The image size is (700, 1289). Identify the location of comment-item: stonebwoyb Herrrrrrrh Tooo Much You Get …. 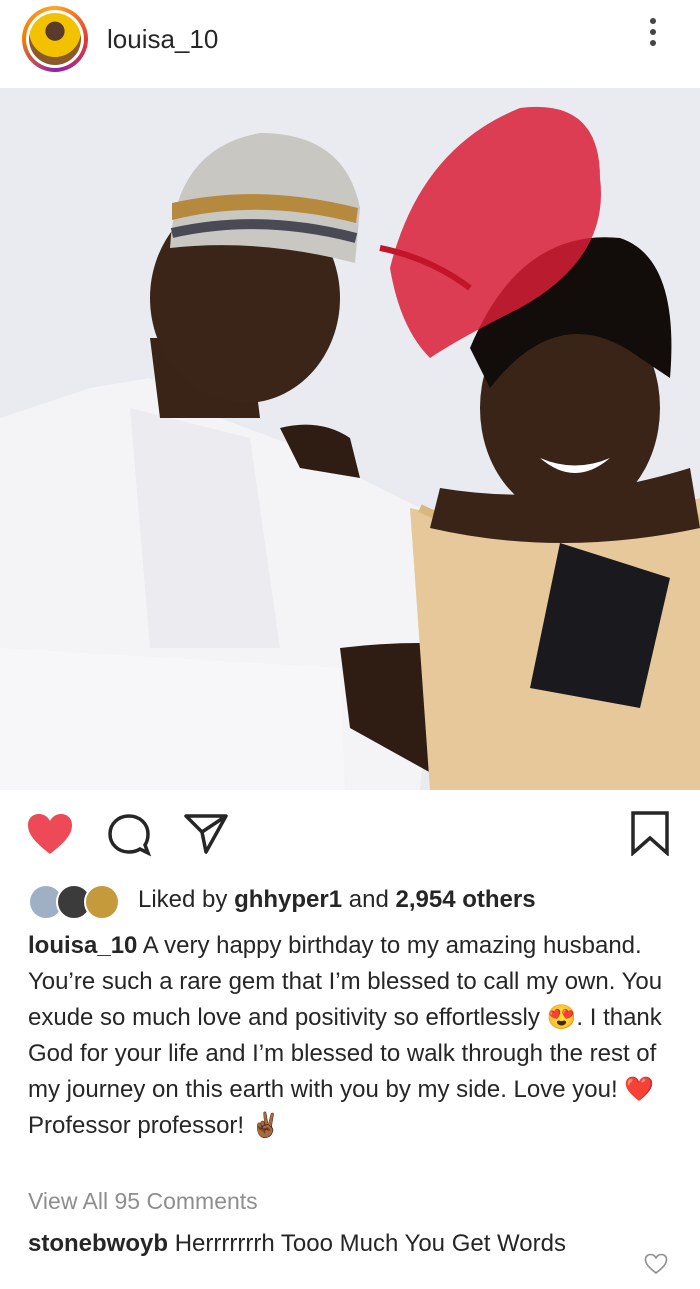
(328, 1244).